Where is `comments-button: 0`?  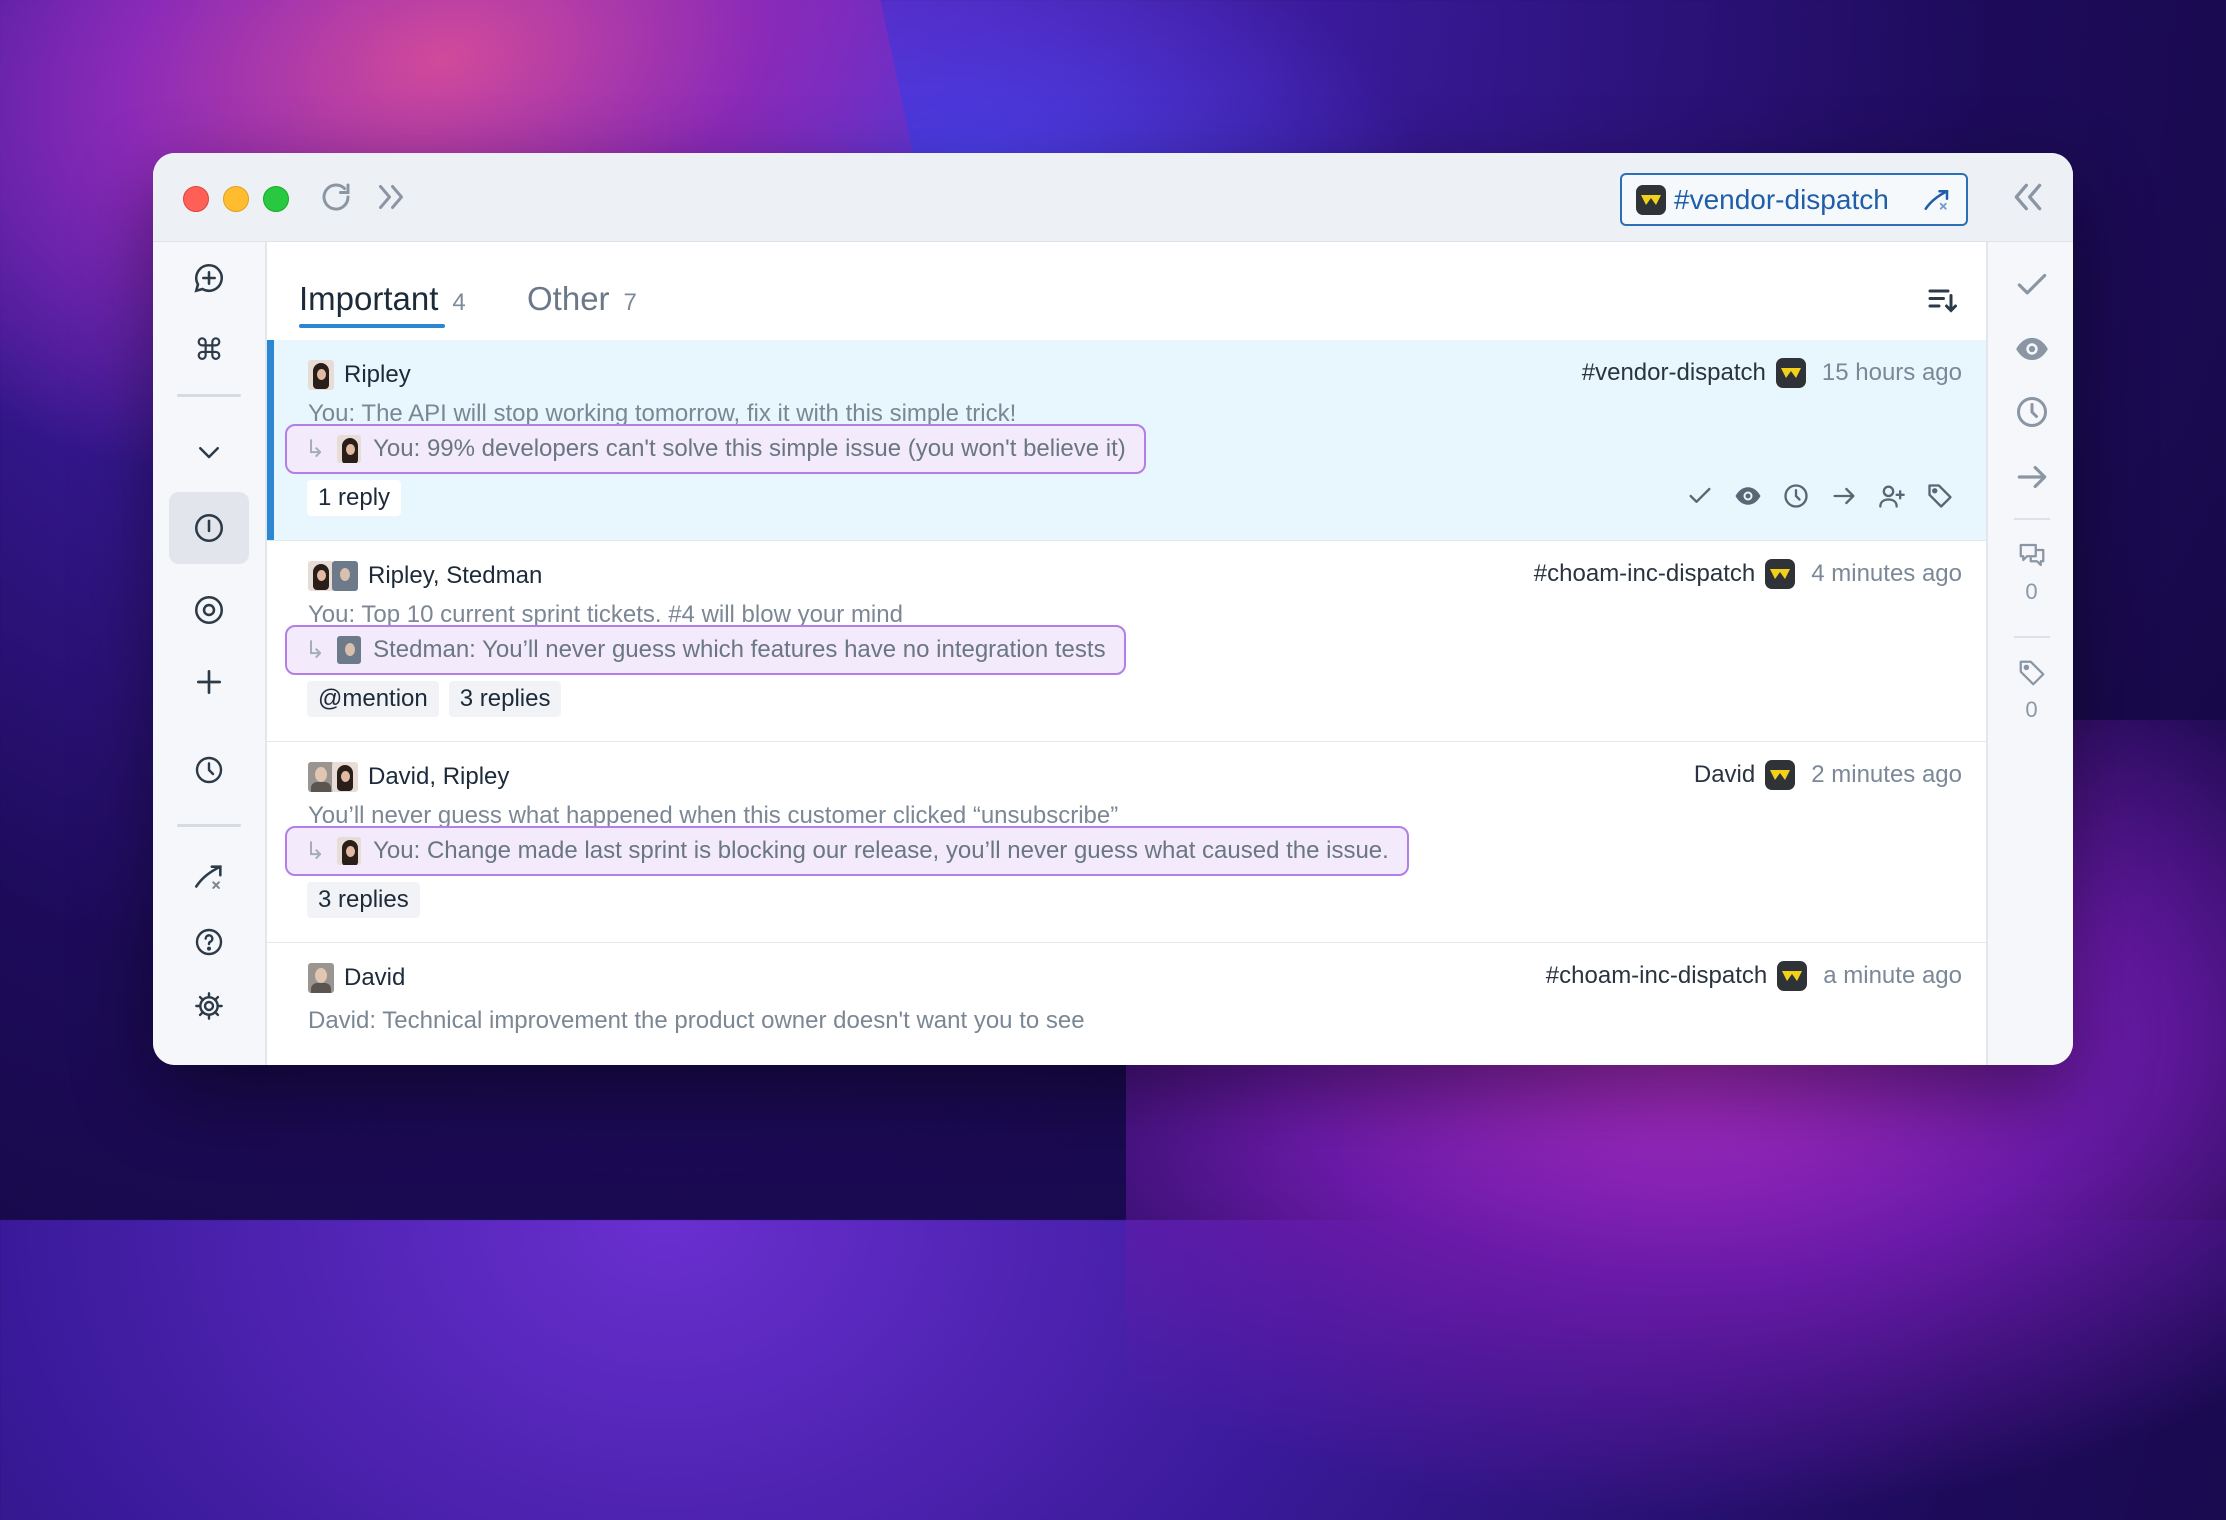 comments-button: 0 is located at coordinates (2030, 572).